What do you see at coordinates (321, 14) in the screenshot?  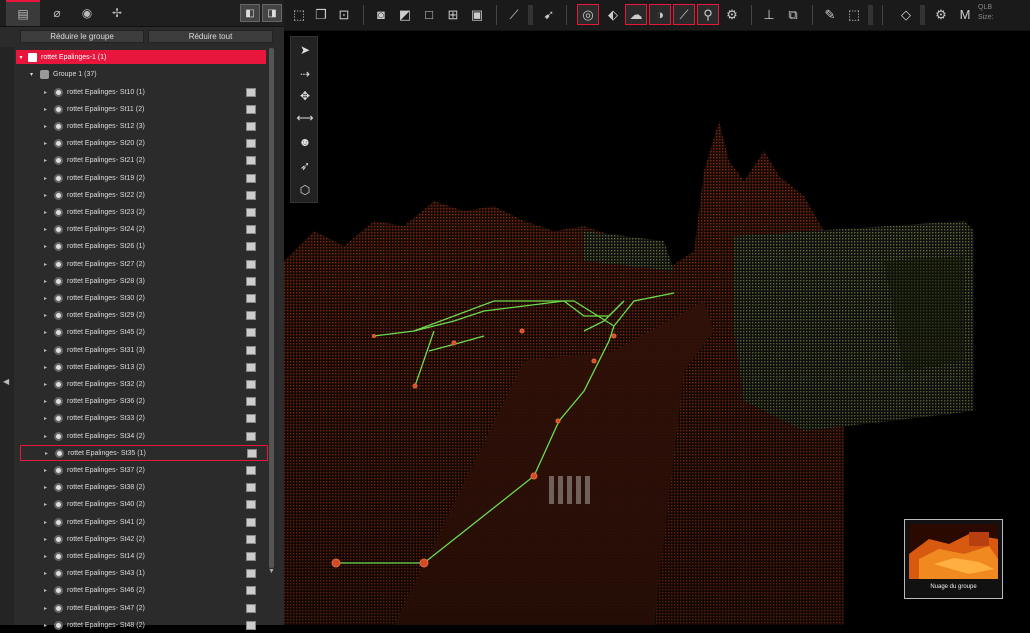 I see `copy-view-icon: ❐` at bounding box center [321, 14].